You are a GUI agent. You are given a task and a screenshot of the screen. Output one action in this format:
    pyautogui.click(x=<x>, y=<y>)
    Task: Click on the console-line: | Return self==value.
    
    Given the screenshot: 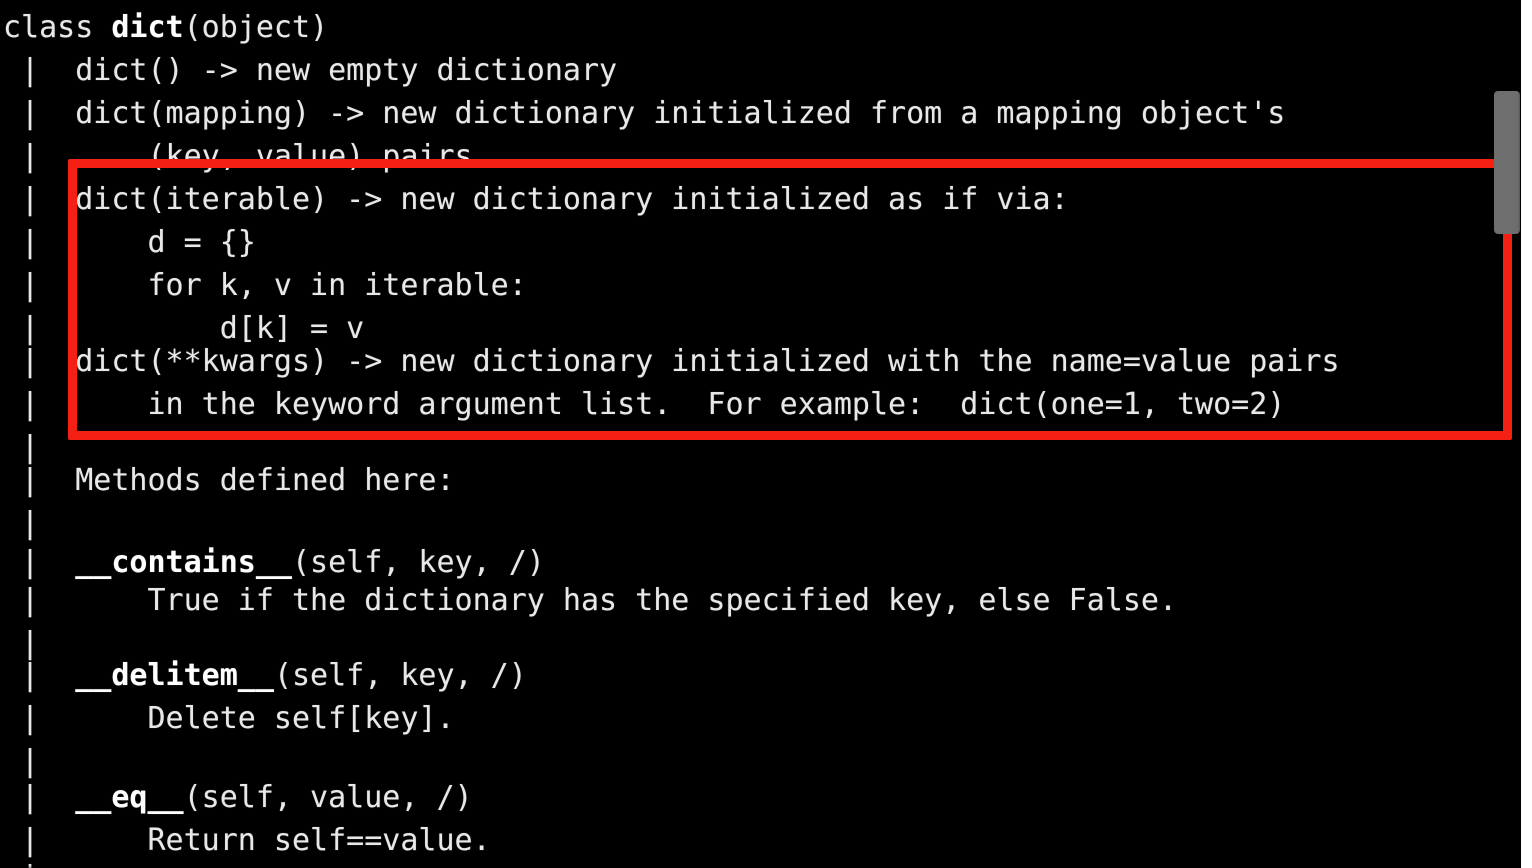 What is the action you would take?
    pyautogui.click(x=247, y=841)
    